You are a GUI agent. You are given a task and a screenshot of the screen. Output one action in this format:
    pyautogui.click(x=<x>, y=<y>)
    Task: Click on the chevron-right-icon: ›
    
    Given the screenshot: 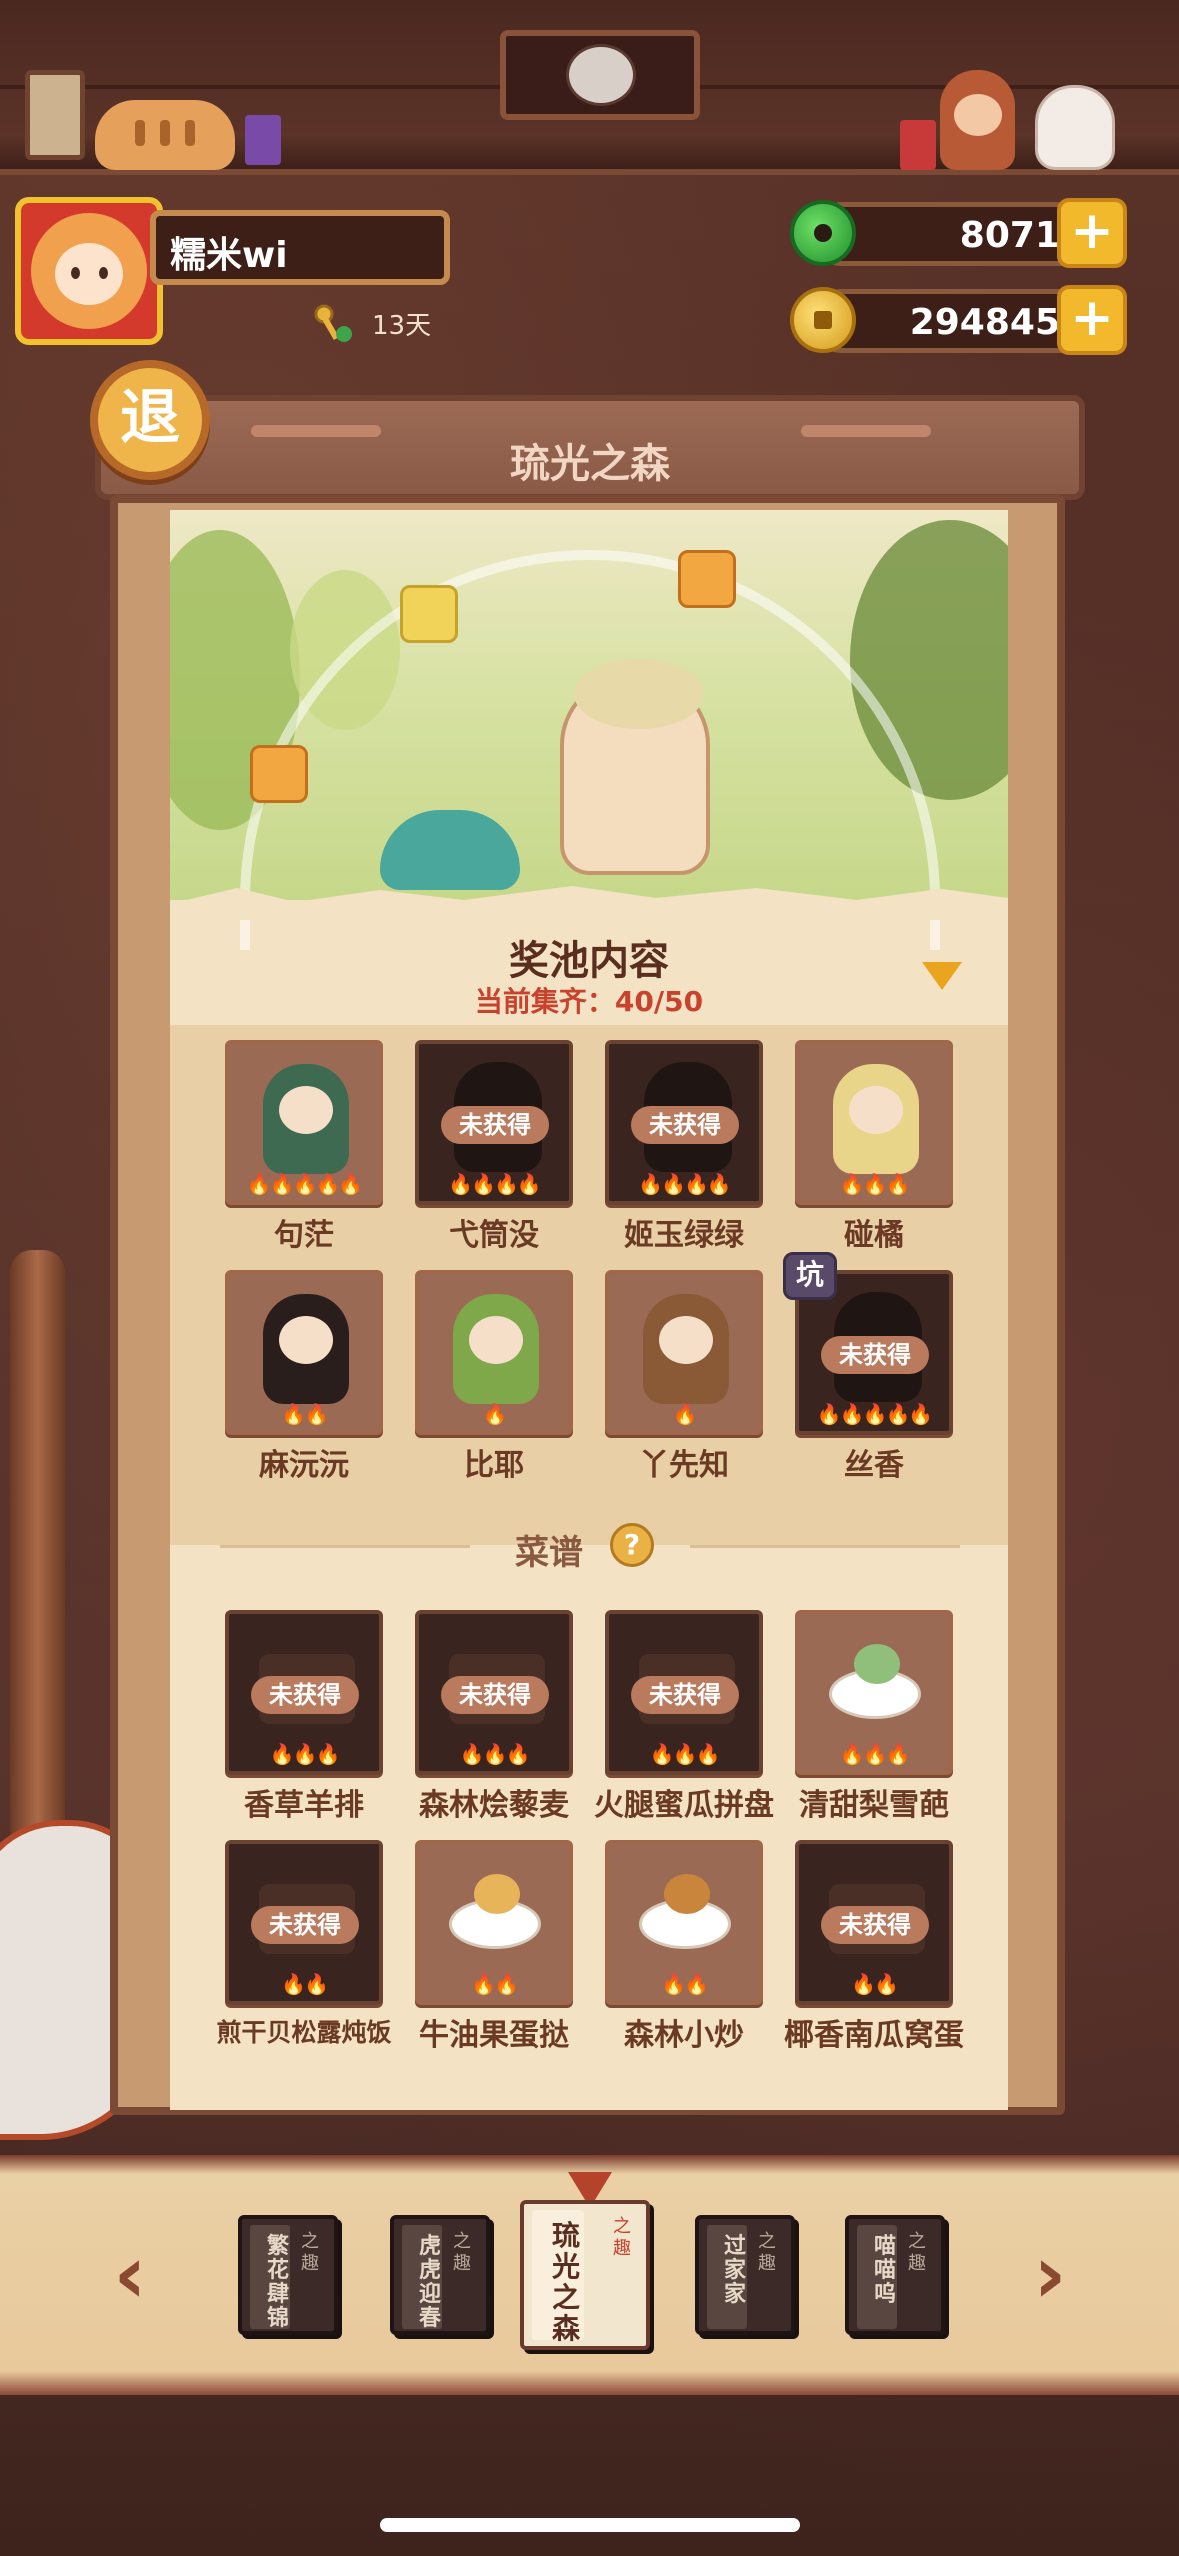 What is the action you would take?
    pyautogui.click(x=1050, y=2275)
    